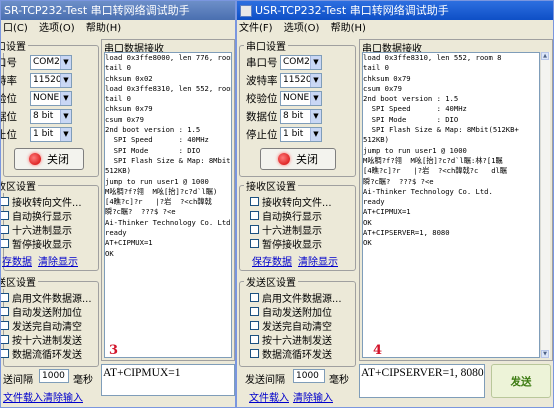 This screenshot has height=408, width=554. Describe the element at coordinates (51, 80) in the screenshot. I see `left-baud-select: 115200 ▼` at that location.